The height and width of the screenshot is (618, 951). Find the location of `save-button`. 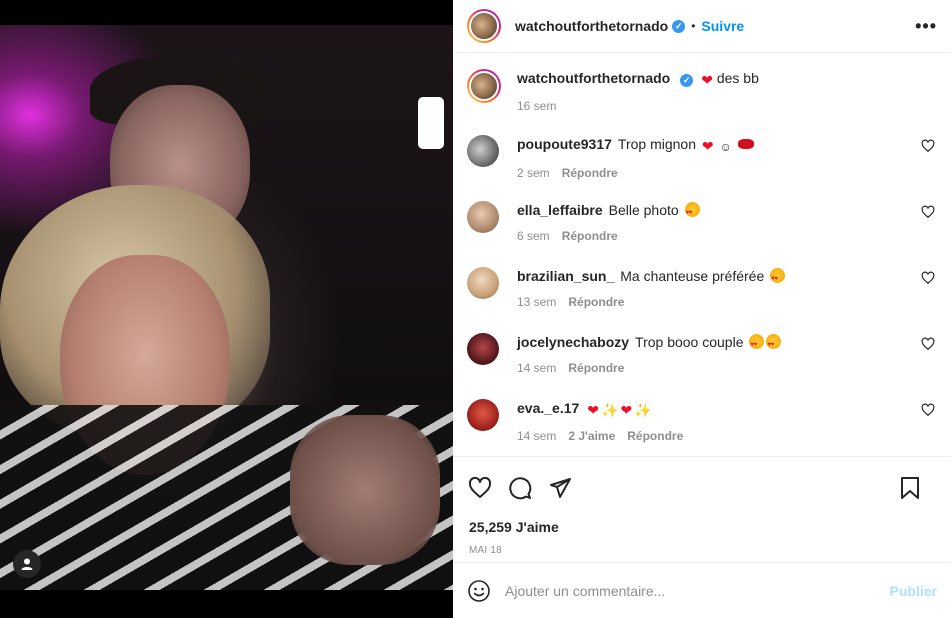

save-button is located at coordinates (910, 488).